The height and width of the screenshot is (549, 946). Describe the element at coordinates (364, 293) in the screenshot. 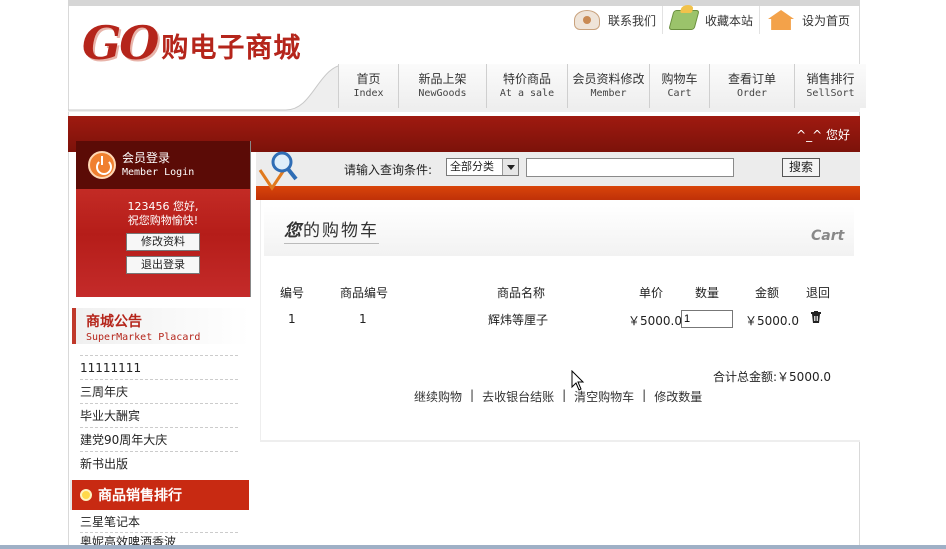

I see `col-goods-id: 商品编号` at that location.